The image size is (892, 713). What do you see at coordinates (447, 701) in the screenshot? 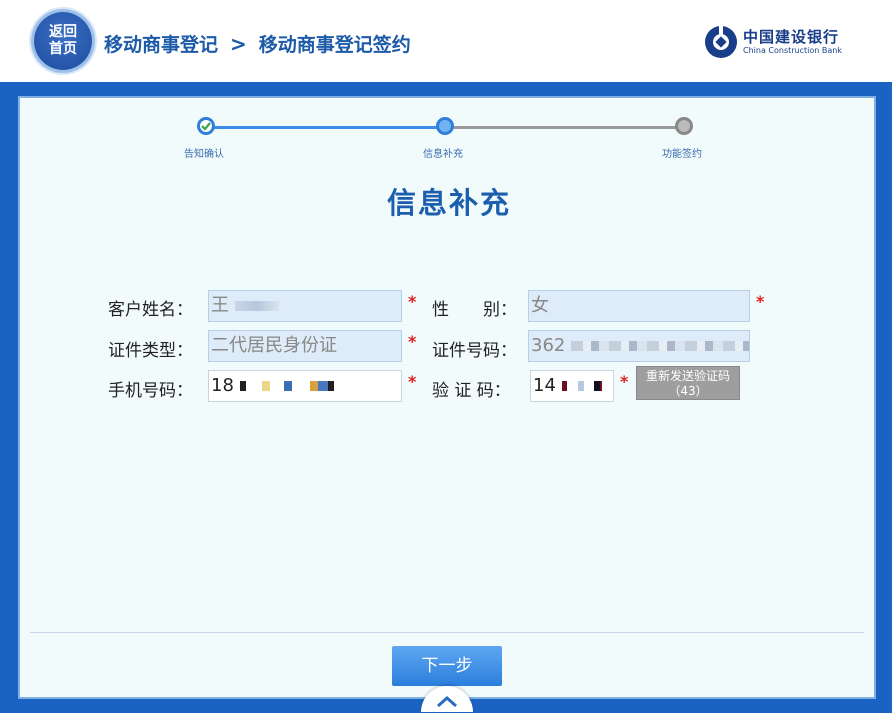
I see `chevron-up-icon` at bounding box center [447, 701].